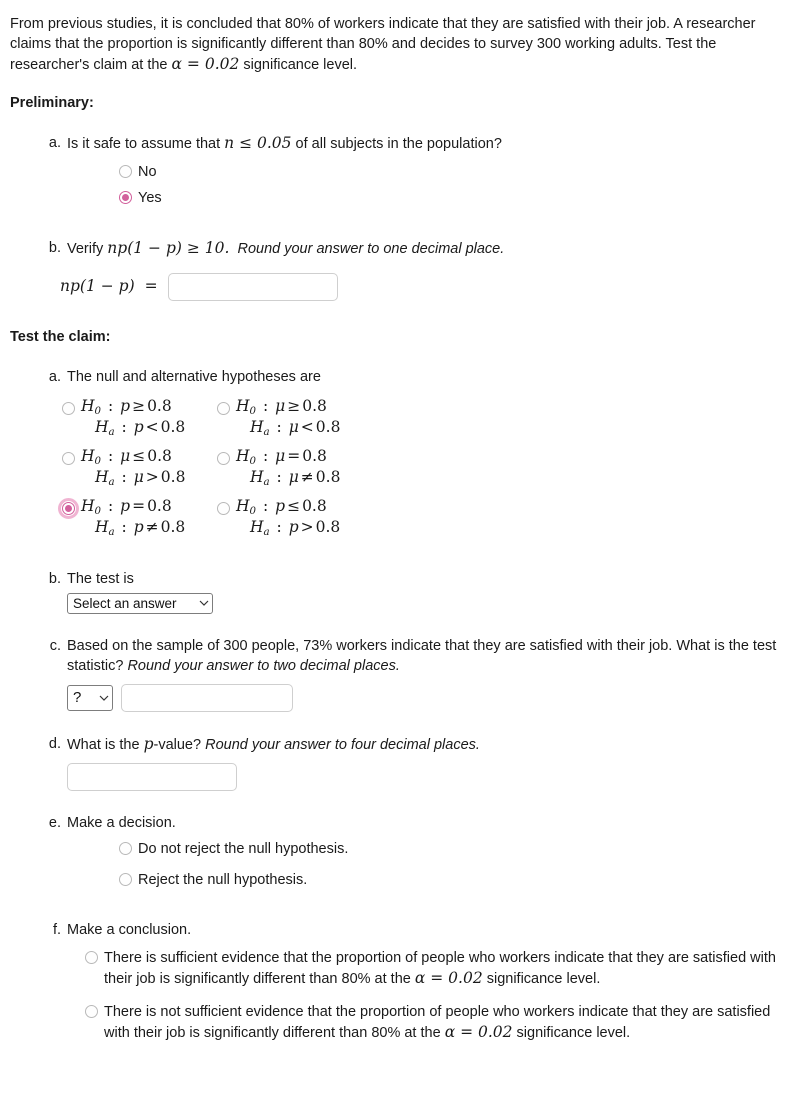 Image resolution: width=800 pixels, height=1116 pixels. I want to click on hypothesis-option-2: H0 : μ ≥0.8 Ha : μ <0.8, so click(294, 418).